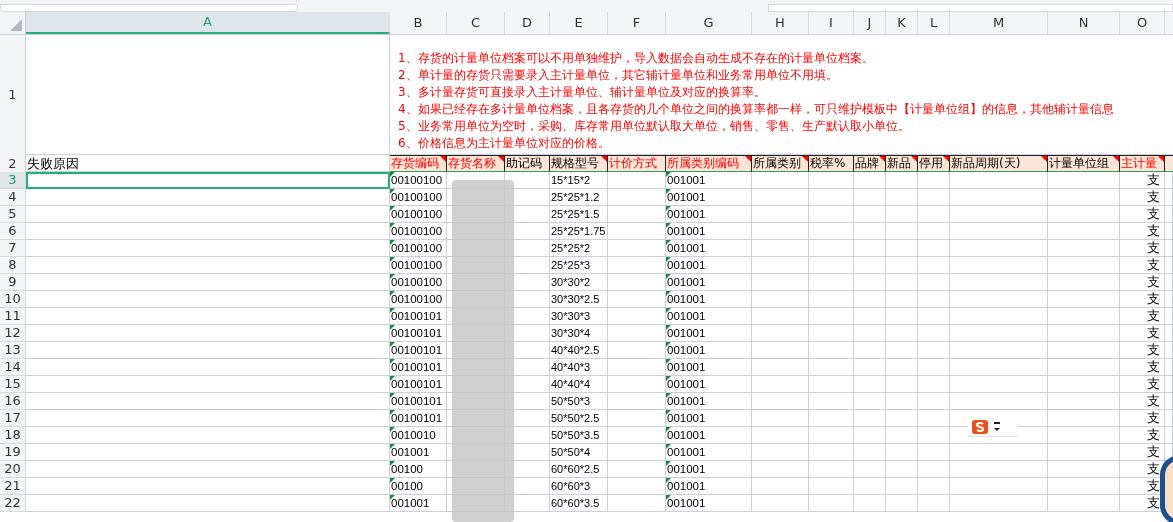 The height and width of the screenshot is (522, 1173). I want to click on column-header: H, so click(780, 23).